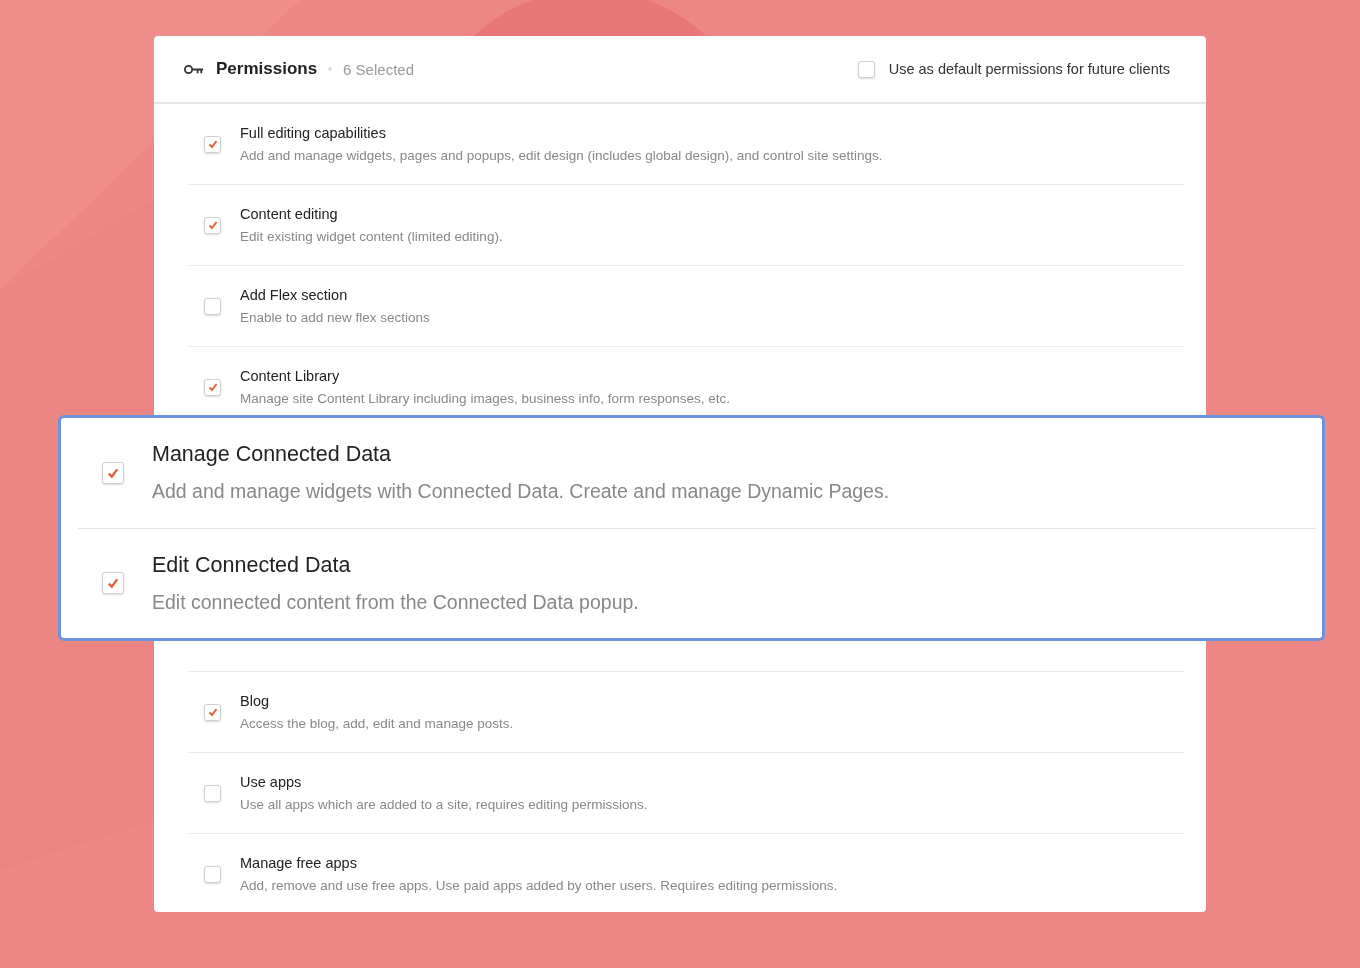 The width and height of the screenshot is (1360, 968). Describe the element at coordinates (371, 236) in the screenshot. I see `permission-description: Edit existing widget content (limited editing).` at that location.